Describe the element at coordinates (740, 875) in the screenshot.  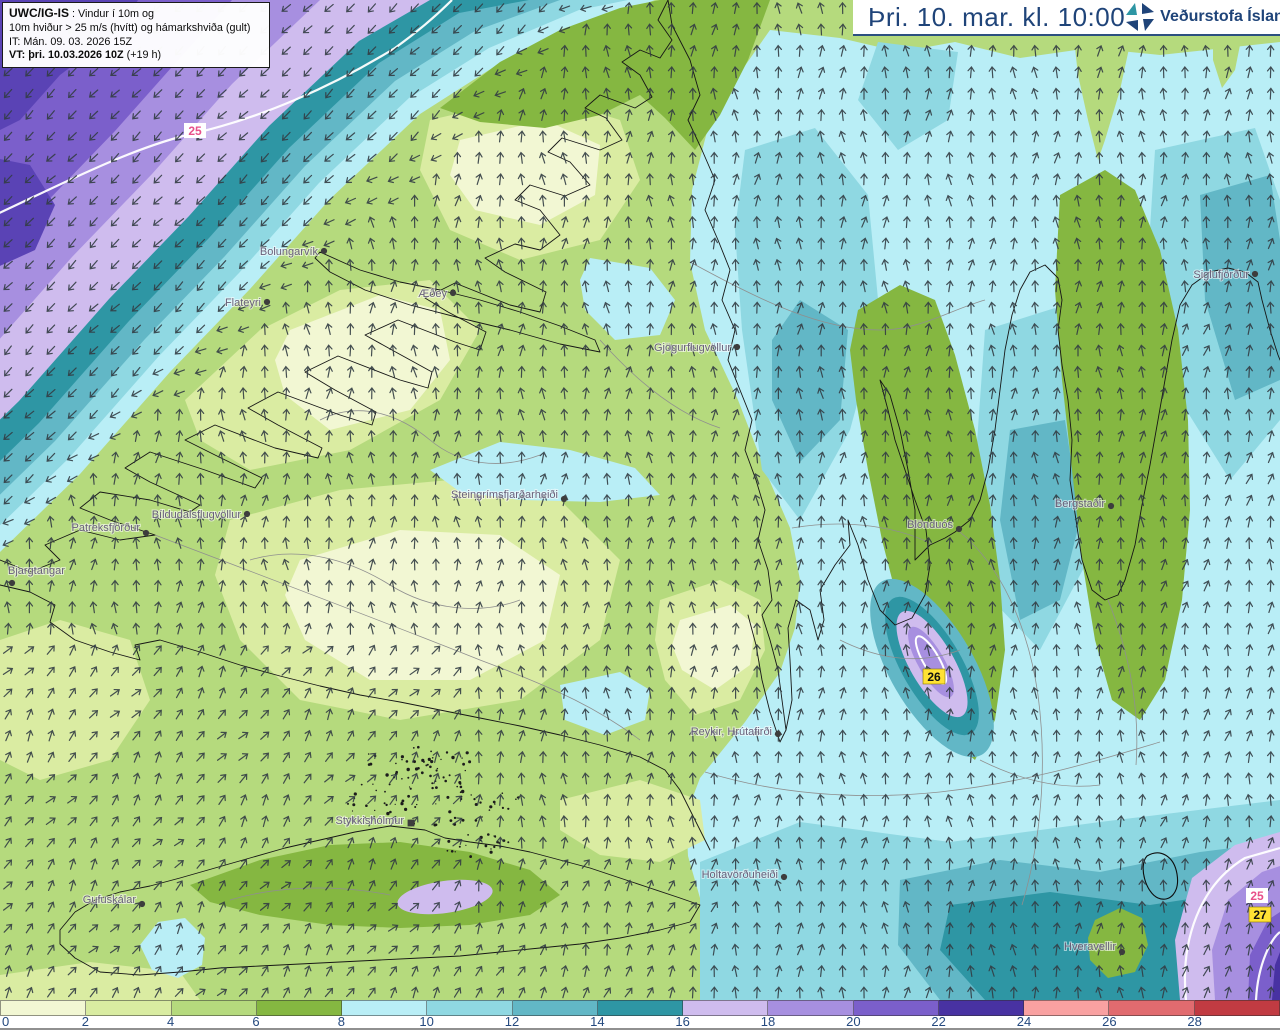
I see `station-label: Holtavörðuheiði` at that location.